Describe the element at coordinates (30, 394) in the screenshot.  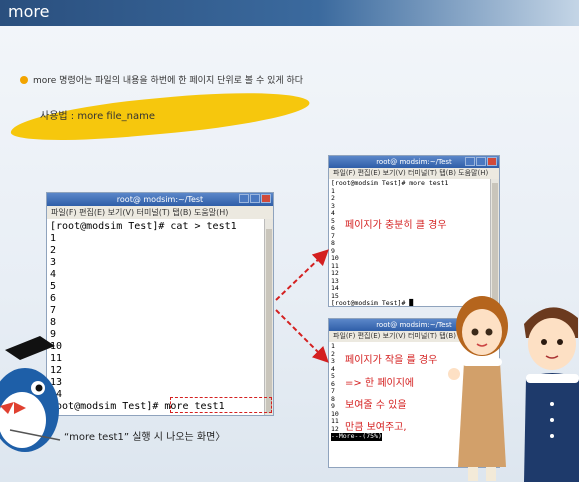
I see `penguin-mascot-icon` at that location.